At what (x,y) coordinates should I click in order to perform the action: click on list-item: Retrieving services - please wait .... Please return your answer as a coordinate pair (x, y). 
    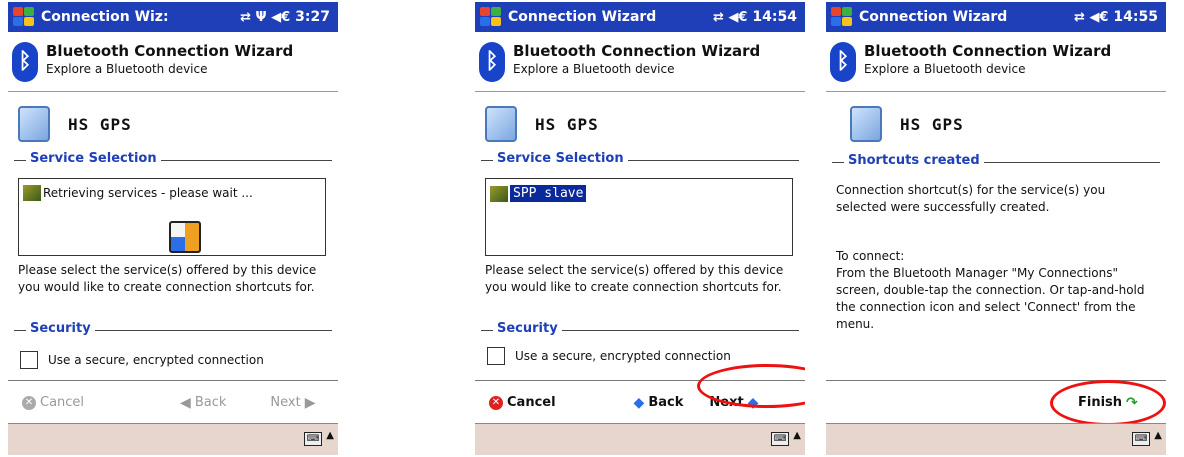
    Looking at the image, I should click on (138, 193).